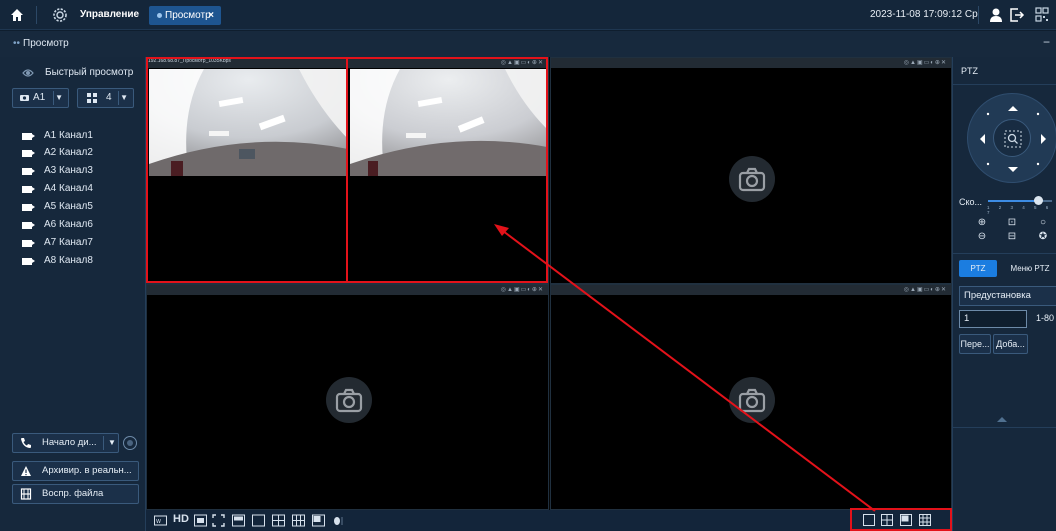  I want to click on channel-label: A8 Канал8, so click(68, 260).